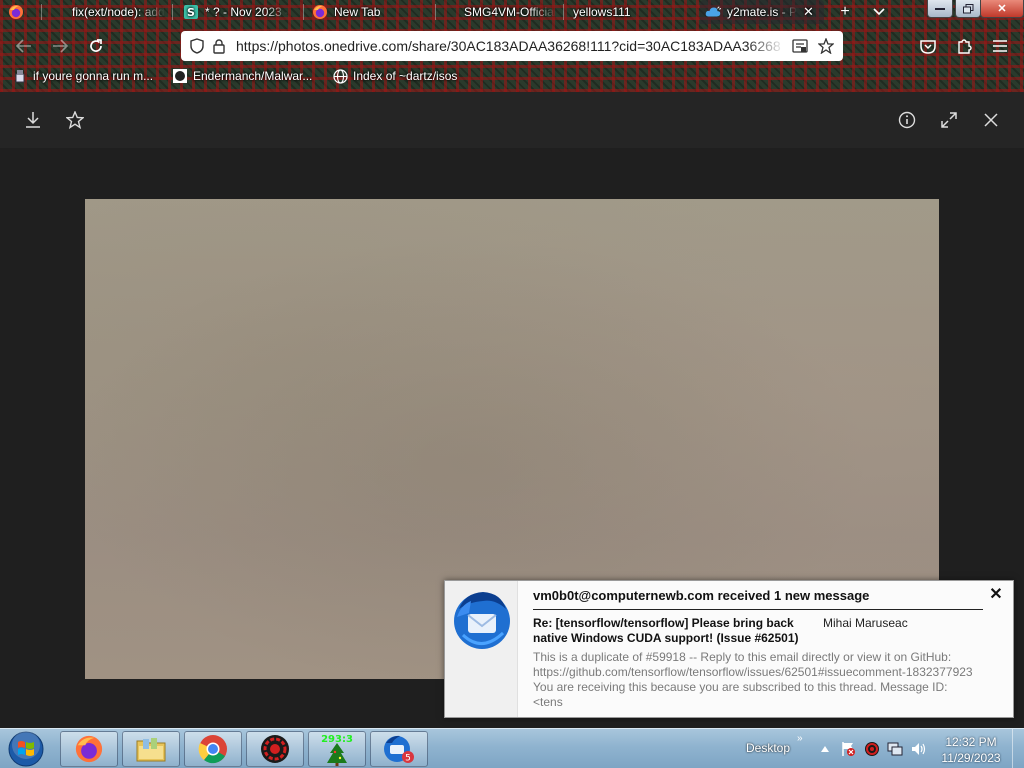 The height and width of the screenshot is (768, 1024). Describe the element at coordinates (768, 748) in the screenshot. I see `desktop-toolbar-label: Desktop` at that location.